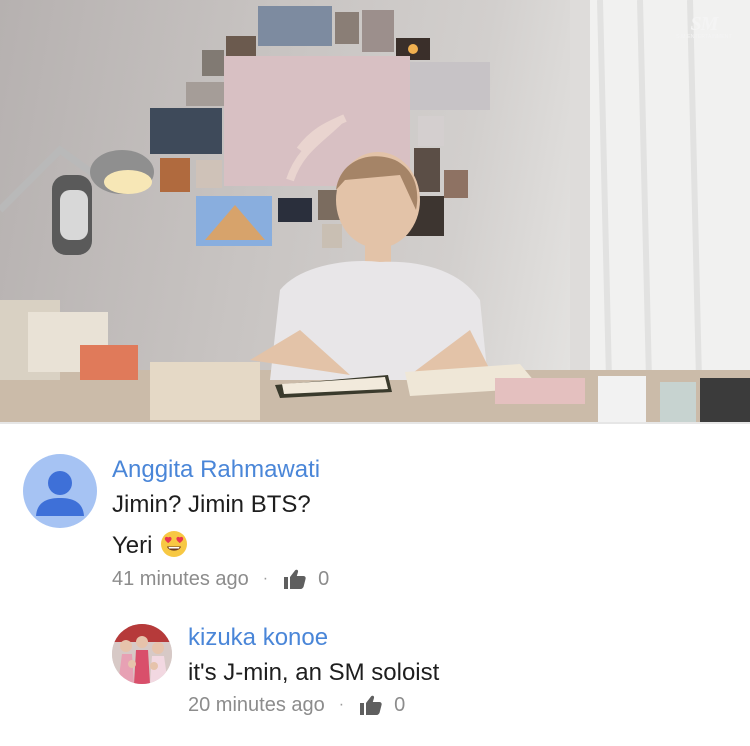 The height and width of the screenshot is (746, 750). What do you see at coordinates (174, 547) in the screenshot?
I see `heart-eyes-emoji-icon` at bounding box center [174, 547].